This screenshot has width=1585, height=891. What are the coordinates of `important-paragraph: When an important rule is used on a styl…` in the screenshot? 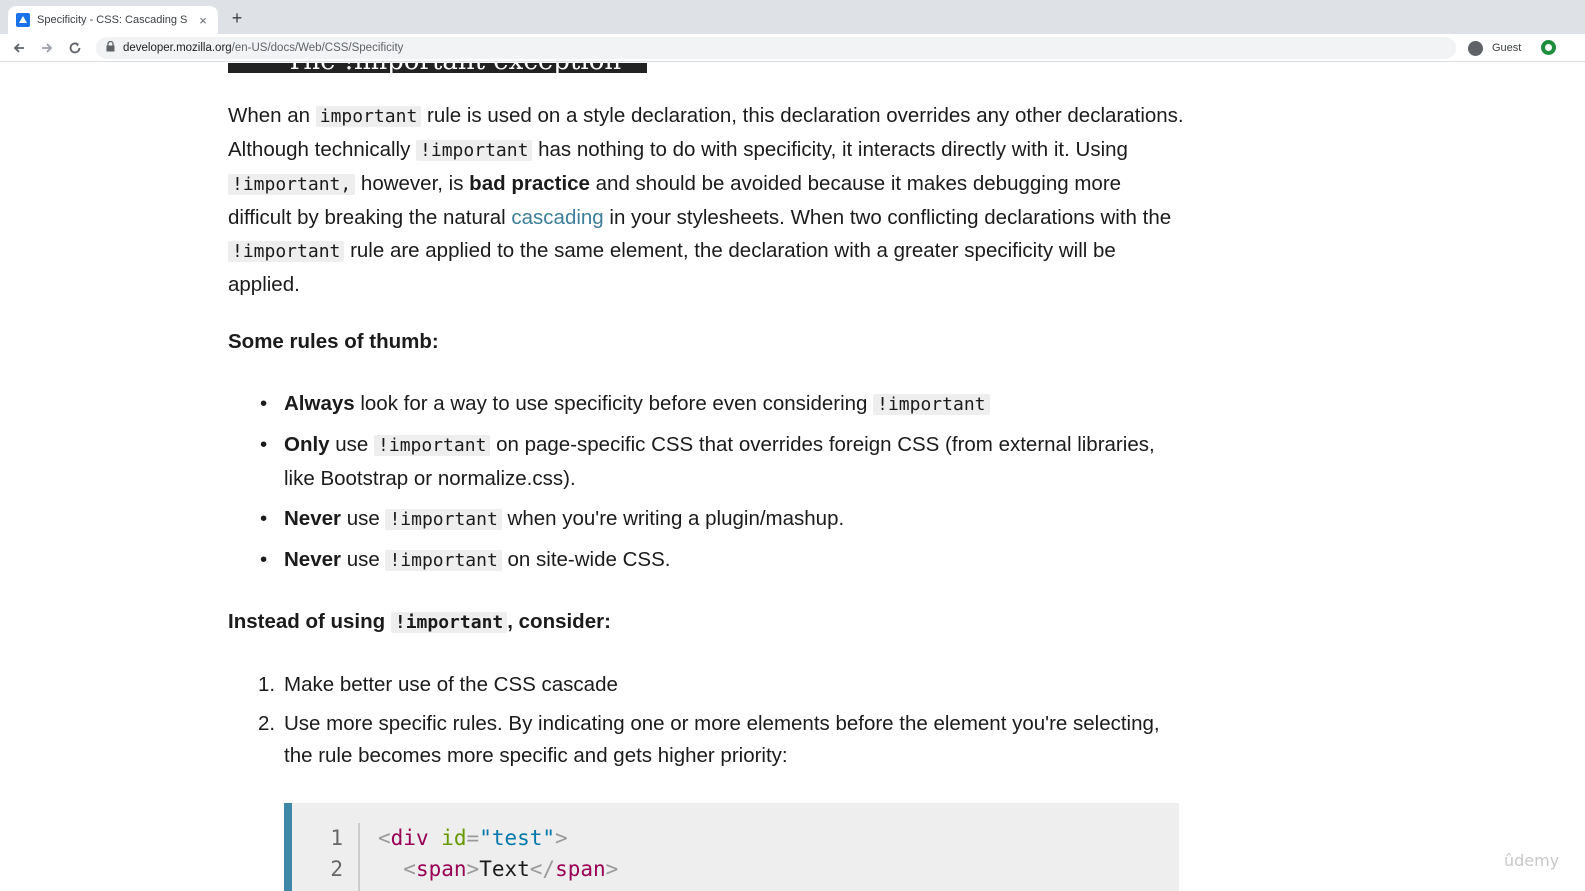 It's located at (706, 200).